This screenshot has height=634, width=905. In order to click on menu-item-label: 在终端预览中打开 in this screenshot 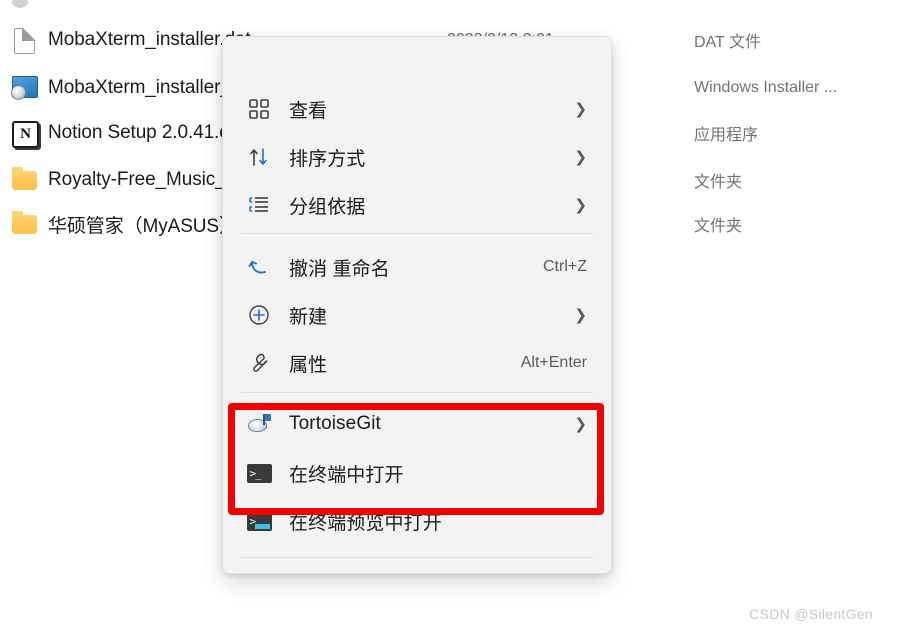, I will do `click(365, 523)`.